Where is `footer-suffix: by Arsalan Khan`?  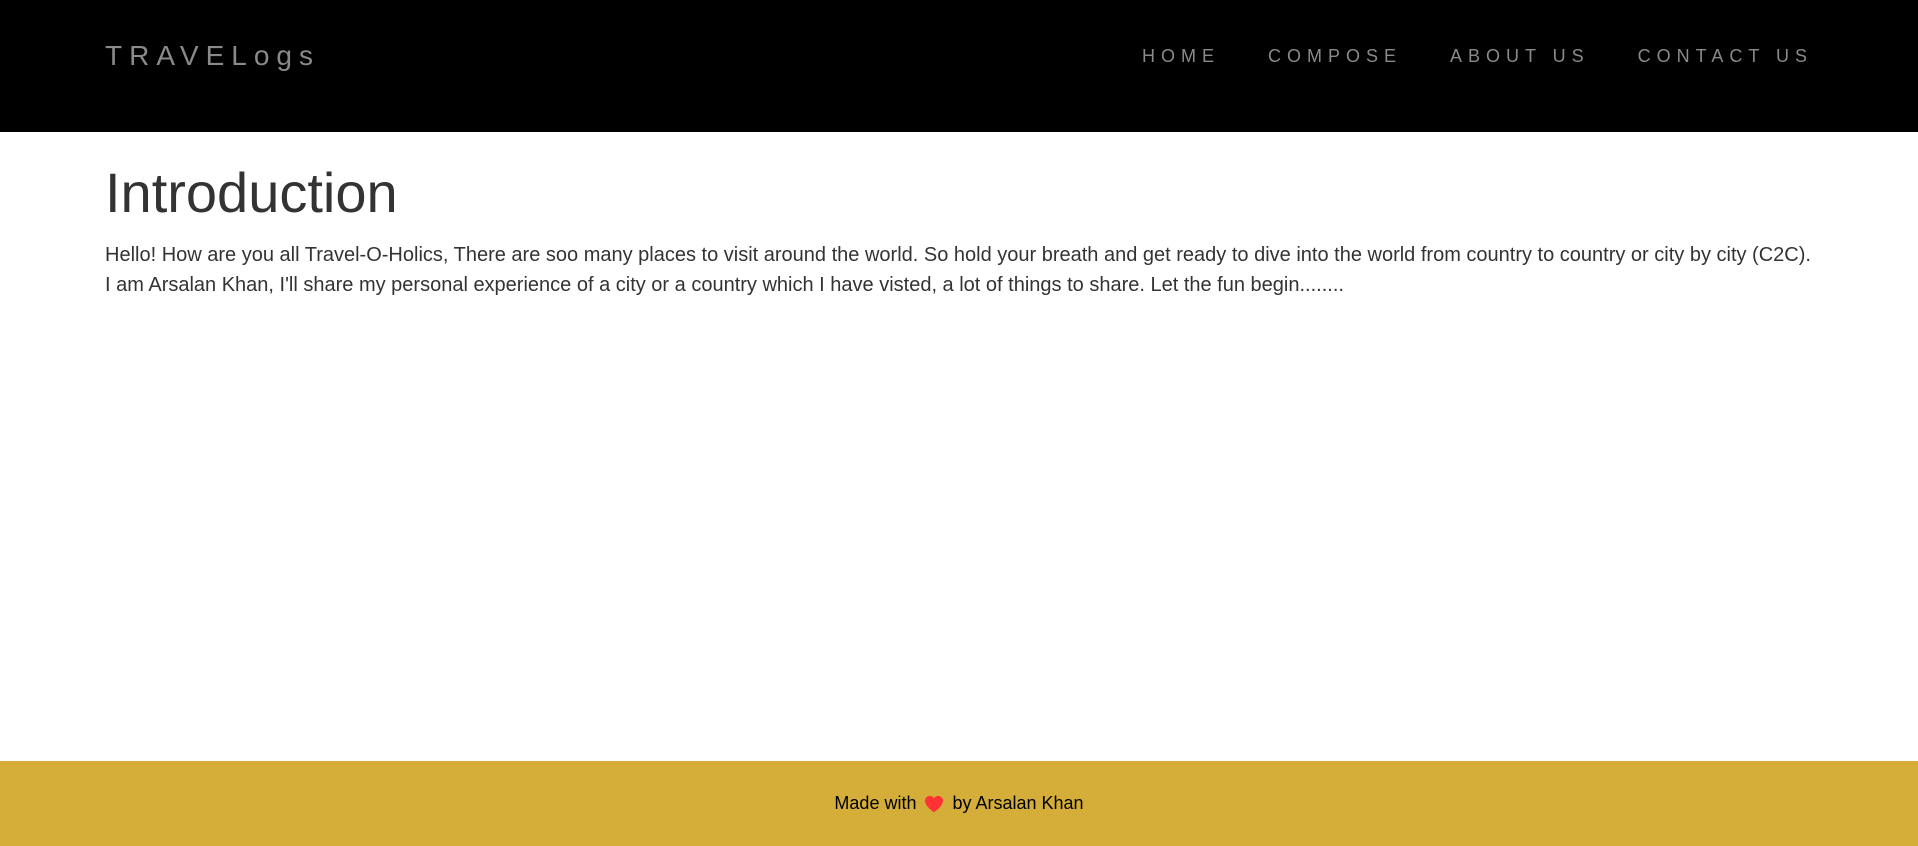
footer-suffix: by Arsalan Khan is located at coordinates (1018, 803).